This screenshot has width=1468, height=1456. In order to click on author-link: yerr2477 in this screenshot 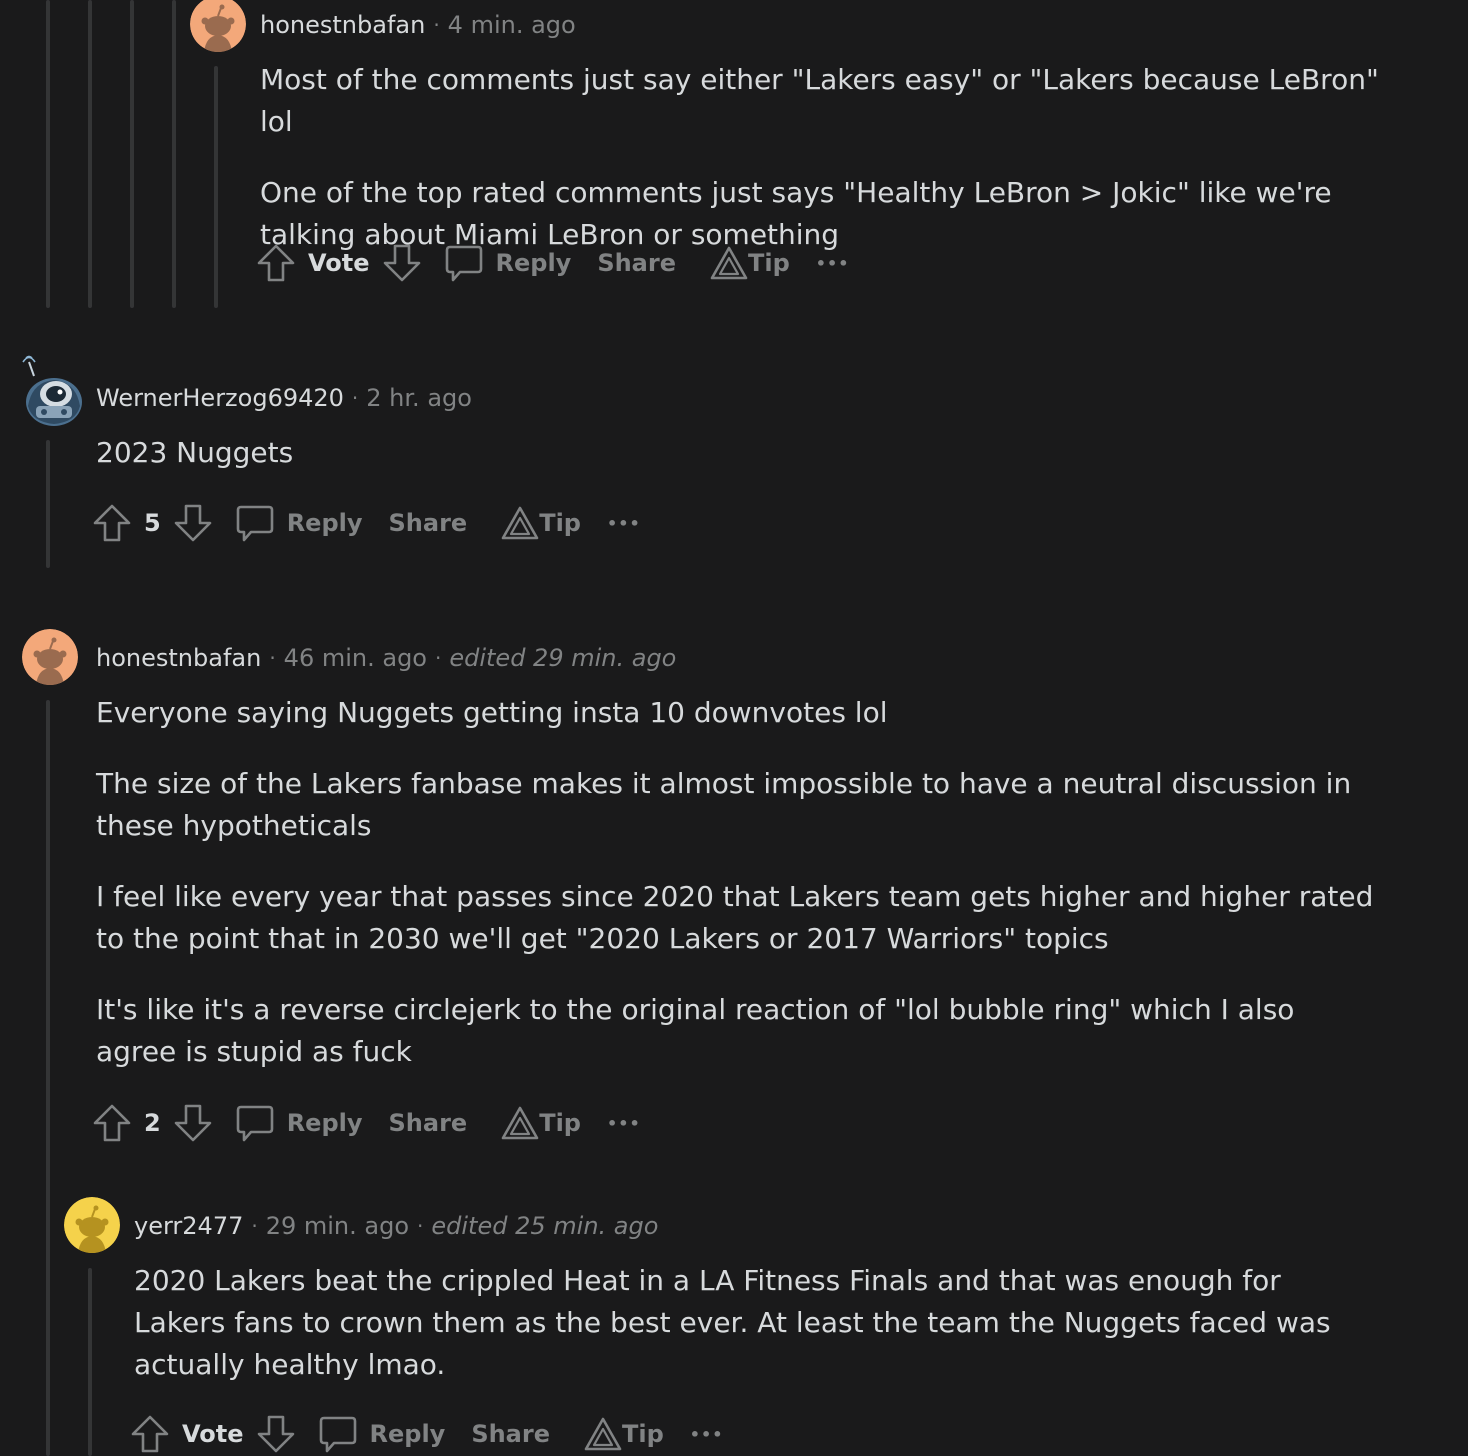, I will do `click(188, 1226)`.